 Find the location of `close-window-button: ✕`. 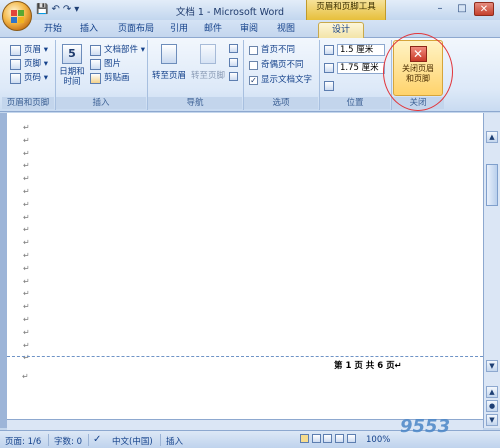

close-window-button: ✕ is located at coordinates (484, 9).